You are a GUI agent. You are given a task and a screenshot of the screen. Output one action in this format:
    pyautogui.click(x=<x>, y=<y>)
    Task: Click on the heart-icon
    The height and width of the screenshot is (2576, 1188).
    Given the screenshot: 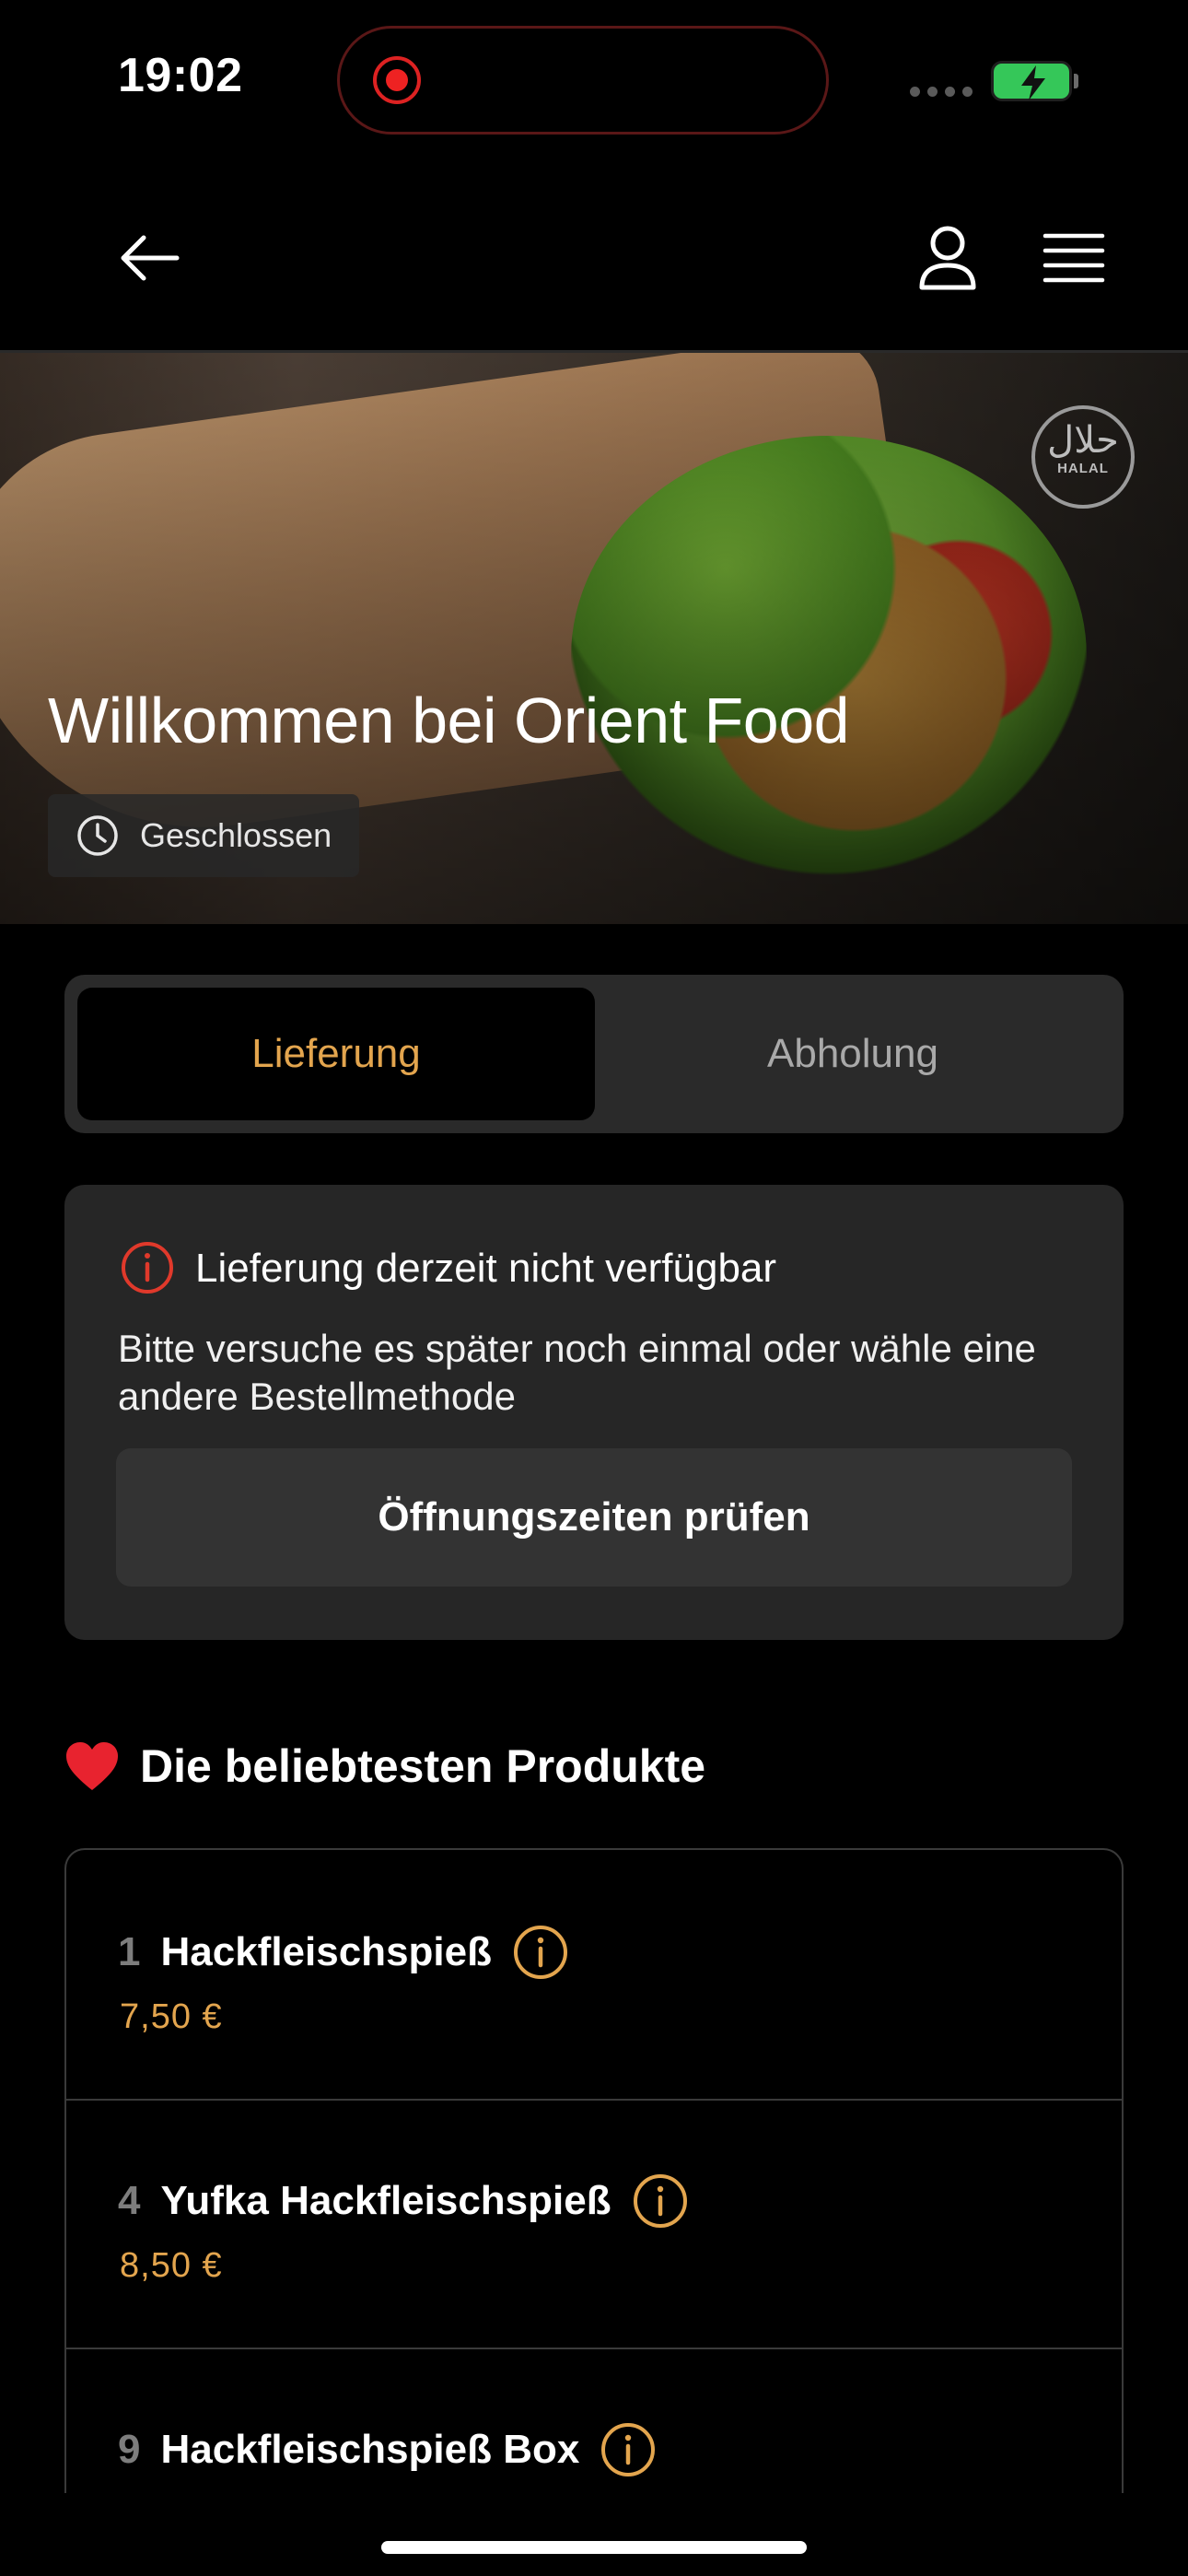 What is the action you would take?
    pyautogui.click(x=92, y=1766)
    